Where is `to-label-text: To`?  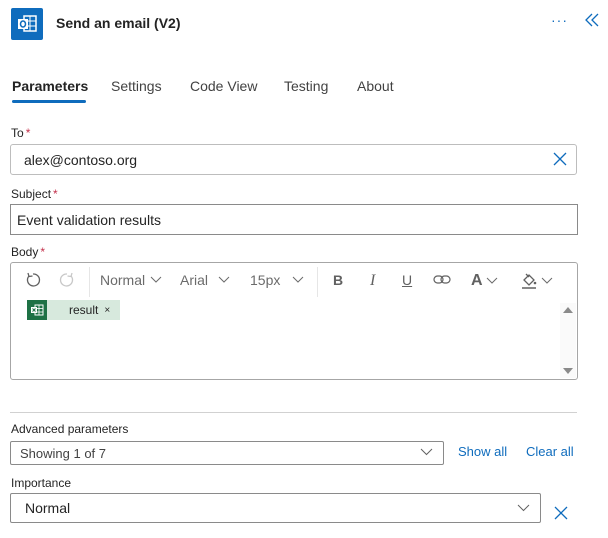 to-label-text: To is located at coordinates (17, 133).